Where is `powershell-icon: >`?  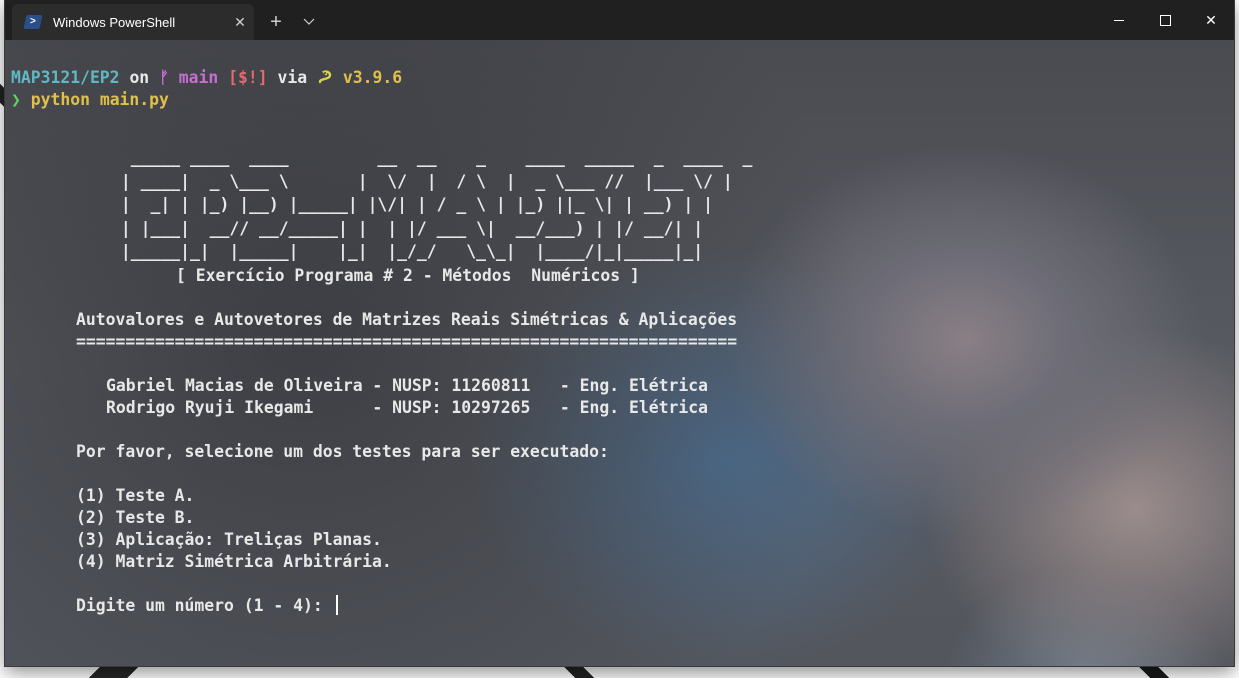 powershell-icon: > is located at coordinates (33, 22).